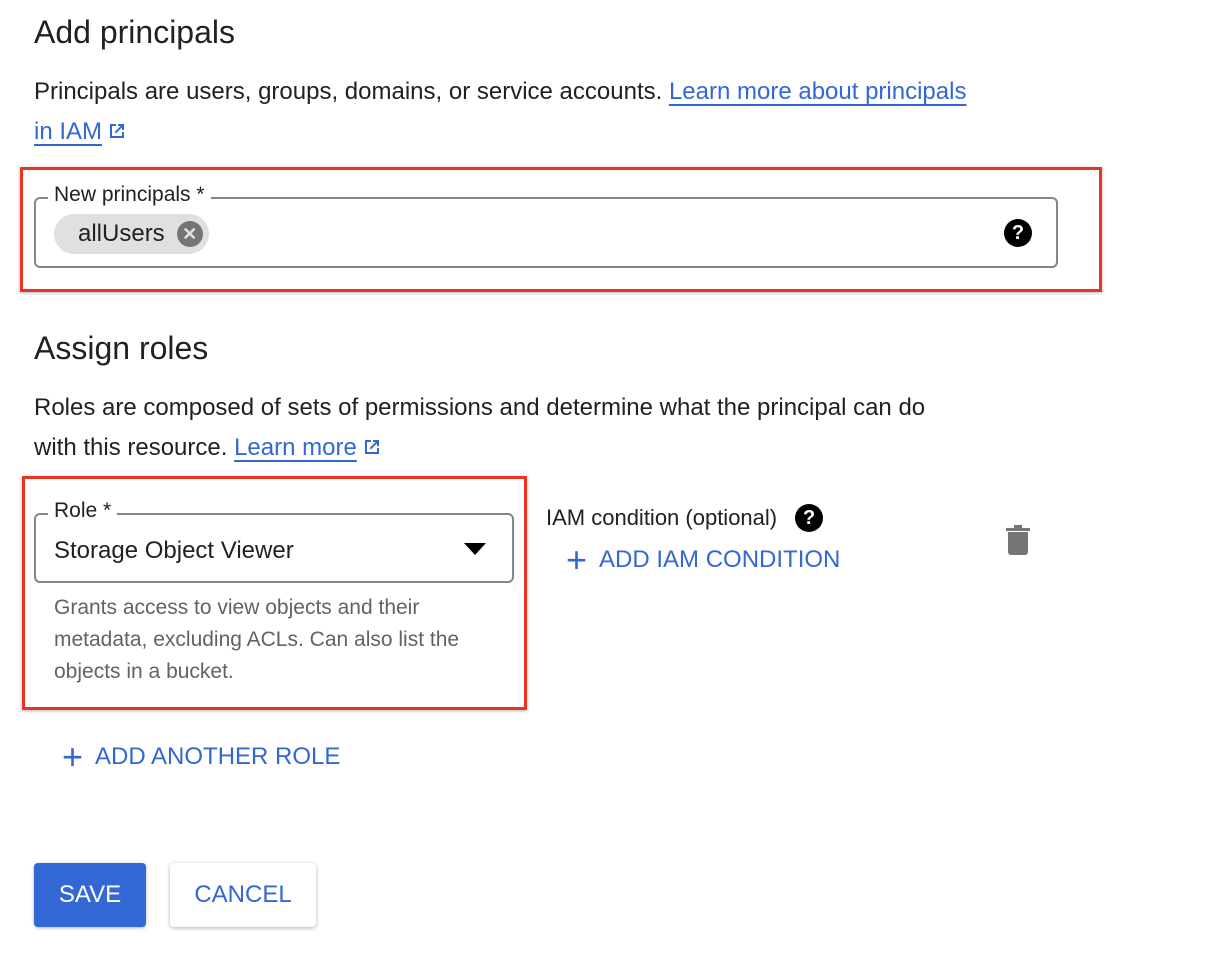 This screenshot has height=966, width=1226. I want to click on learn-more-principals-link-cont: in IAM, so click(68, 131).